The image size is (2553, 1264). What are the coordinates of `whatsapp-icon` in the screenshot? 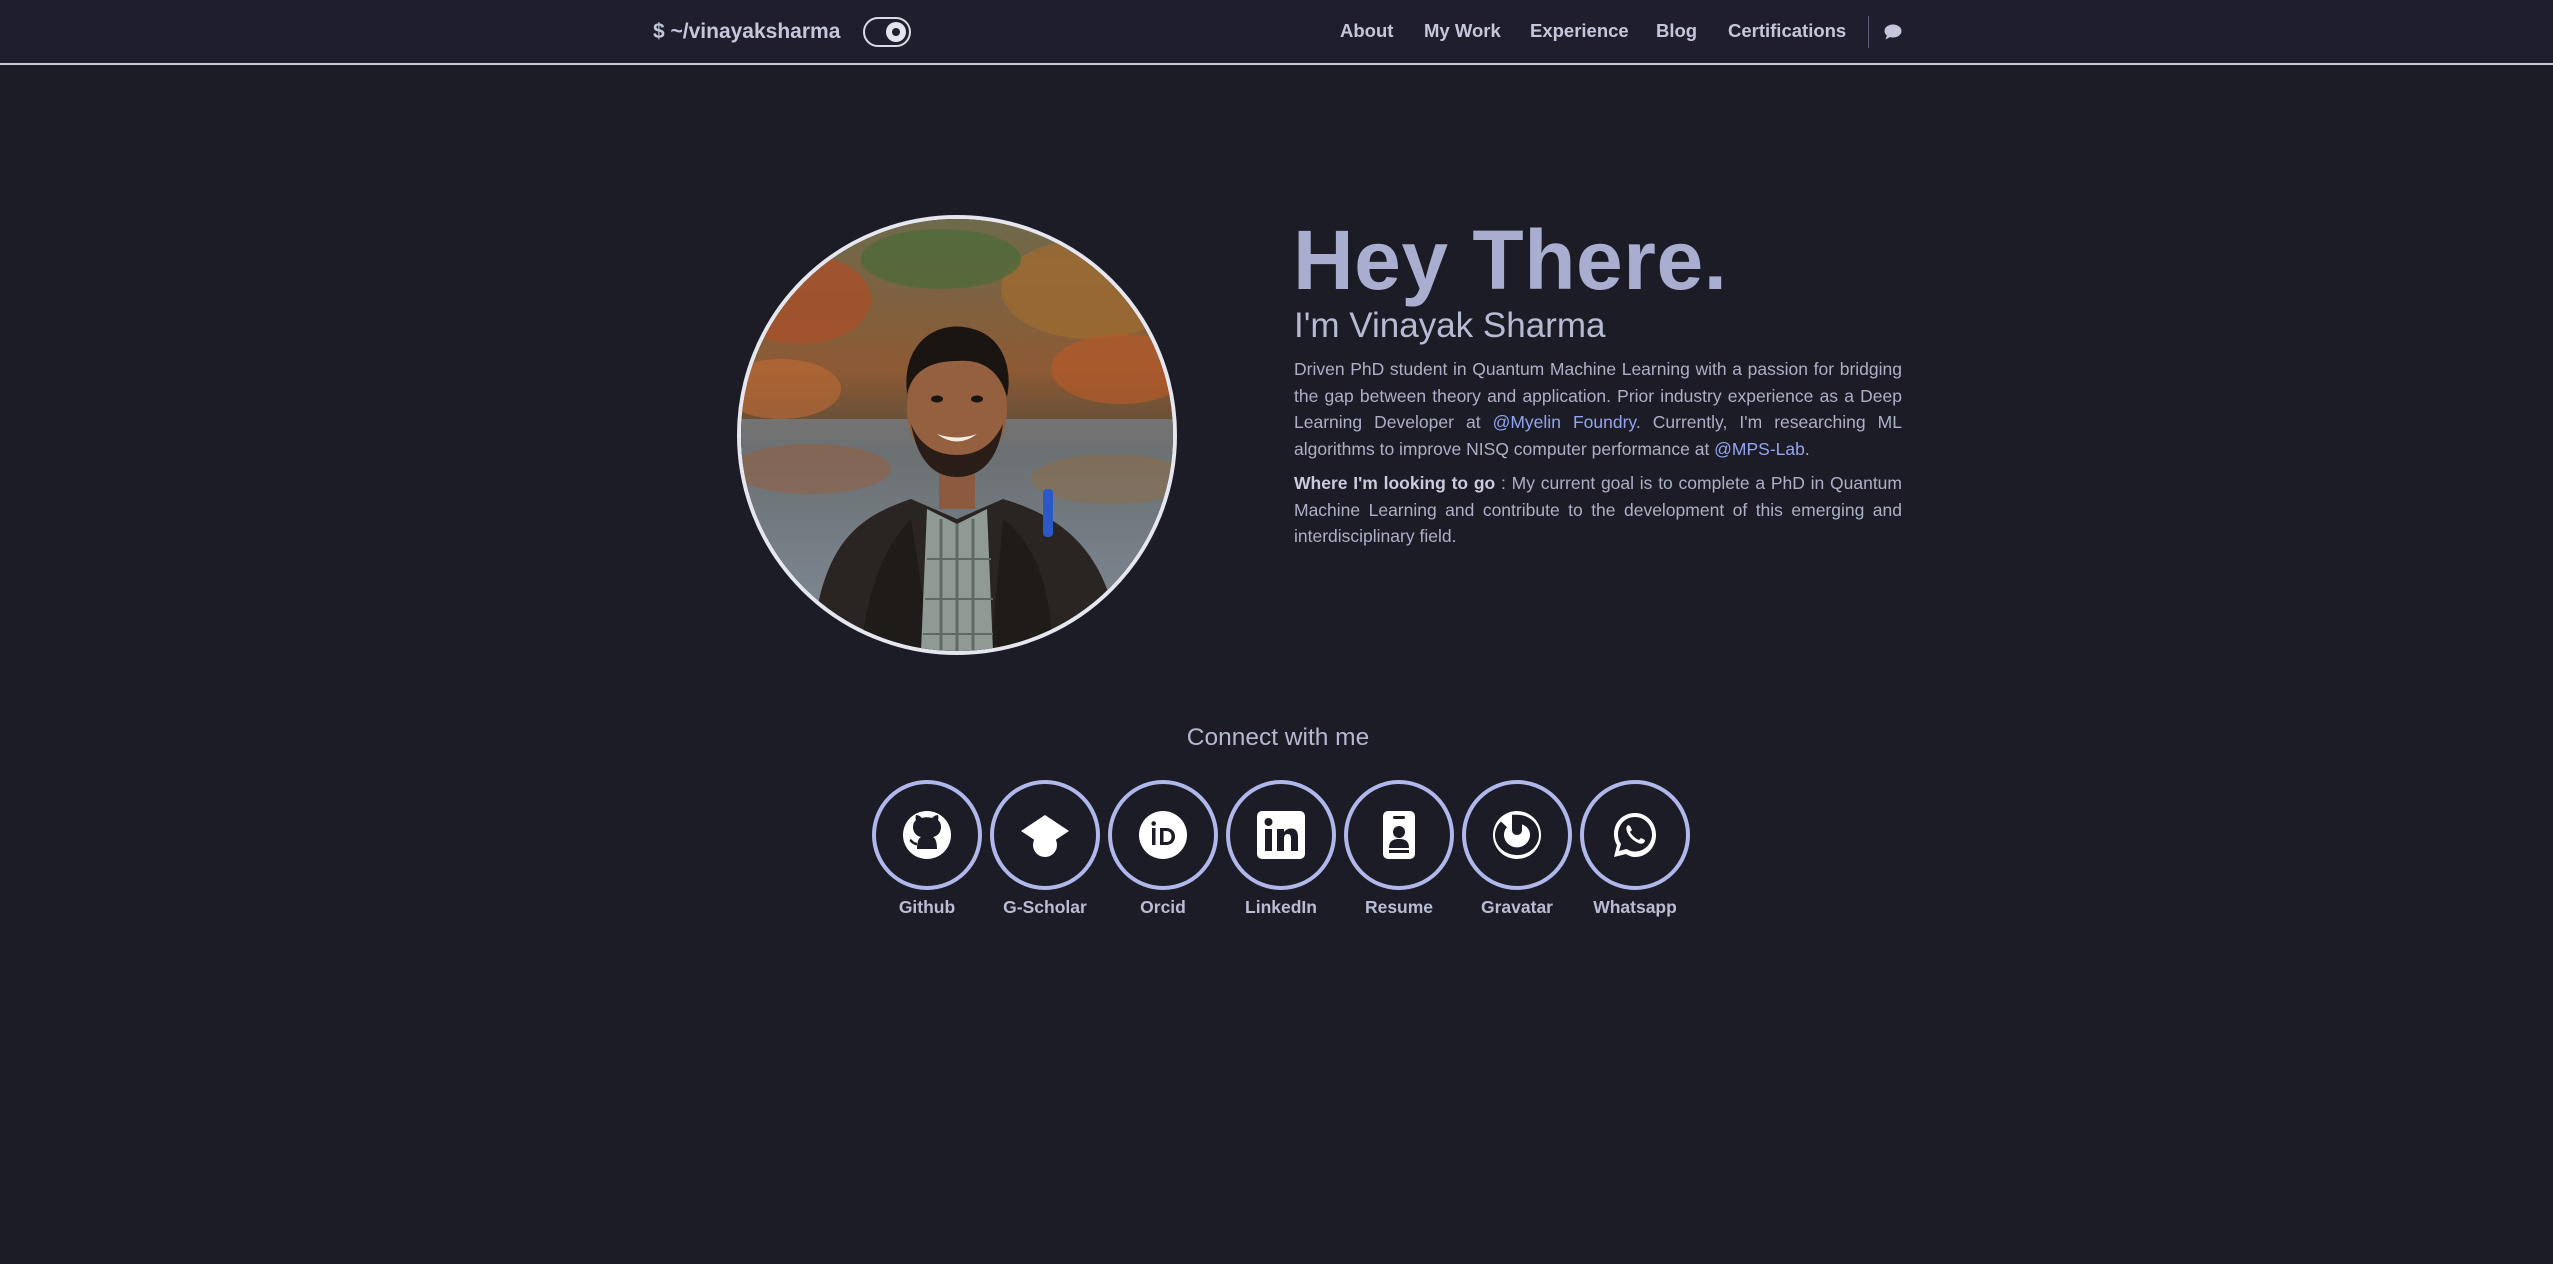 It's located at (1635, 835).